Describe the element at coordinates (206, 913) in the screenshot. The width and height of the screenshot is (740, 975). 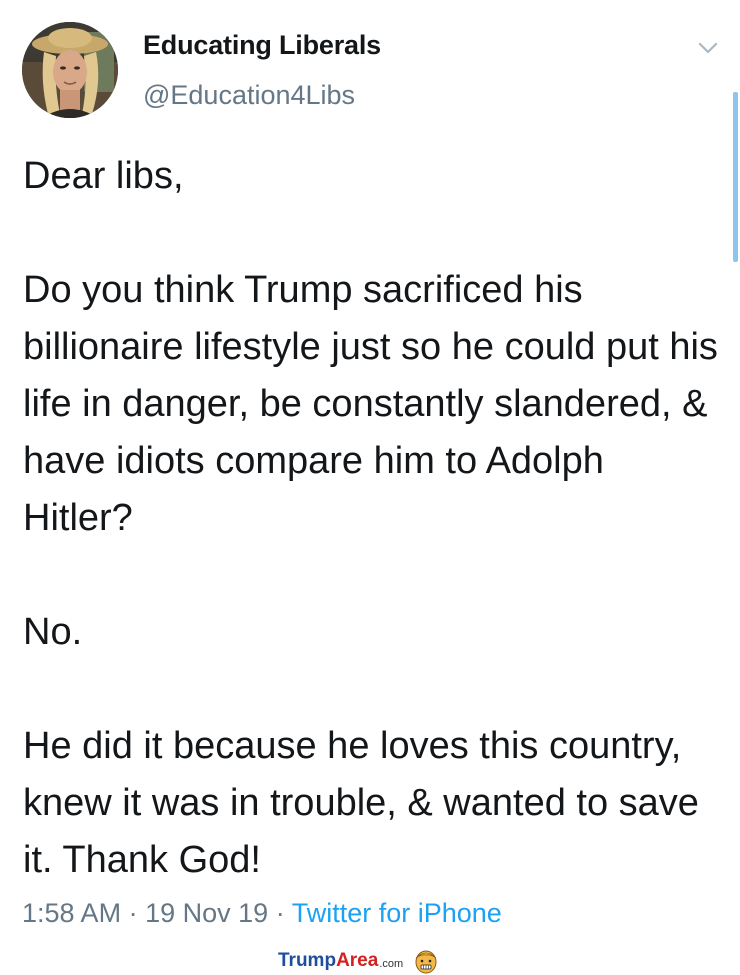
I see `tweet-date: 19 Nov 19` at that location.